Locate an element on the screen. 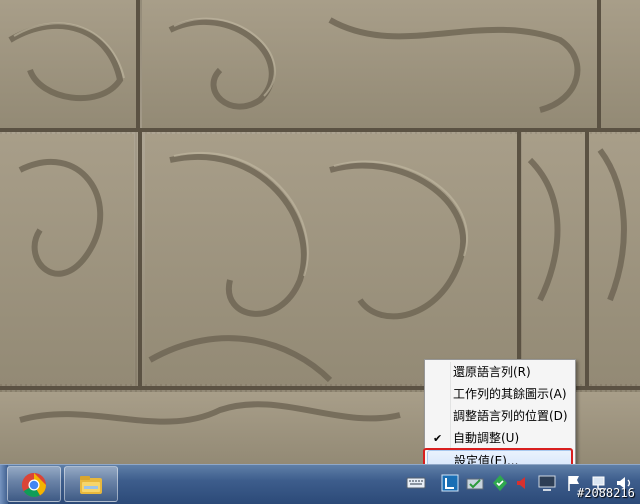 The width and height of the screenshot is (640, 504). network-monitor-icon is located at coordinates (475, 483).